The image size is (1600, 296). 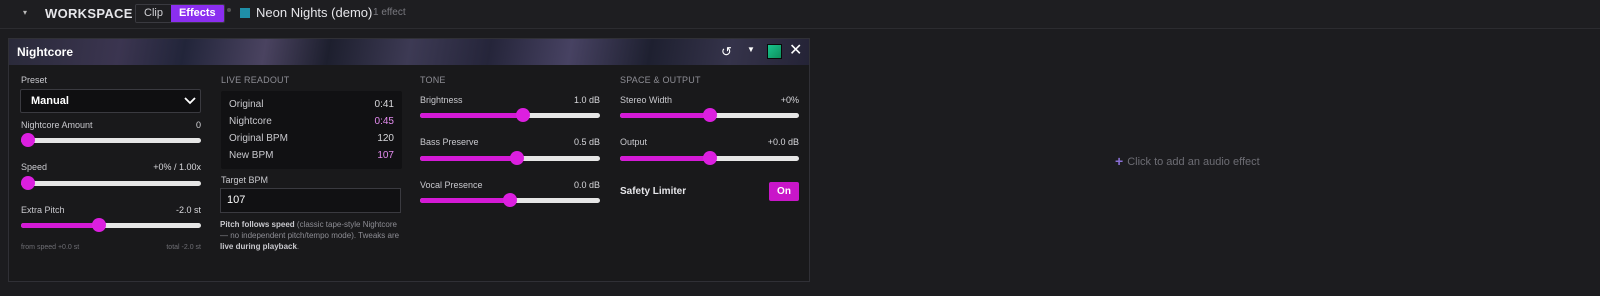 What do you see at coordinates (111, 140) in the screenshot?
I see `nightcore-amount-slider` at bounding box center [111, 140].